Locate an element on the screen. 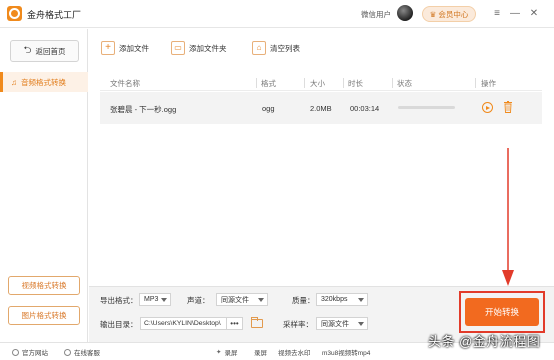  record-icon: ✦ is located at coordinates (219, 352).